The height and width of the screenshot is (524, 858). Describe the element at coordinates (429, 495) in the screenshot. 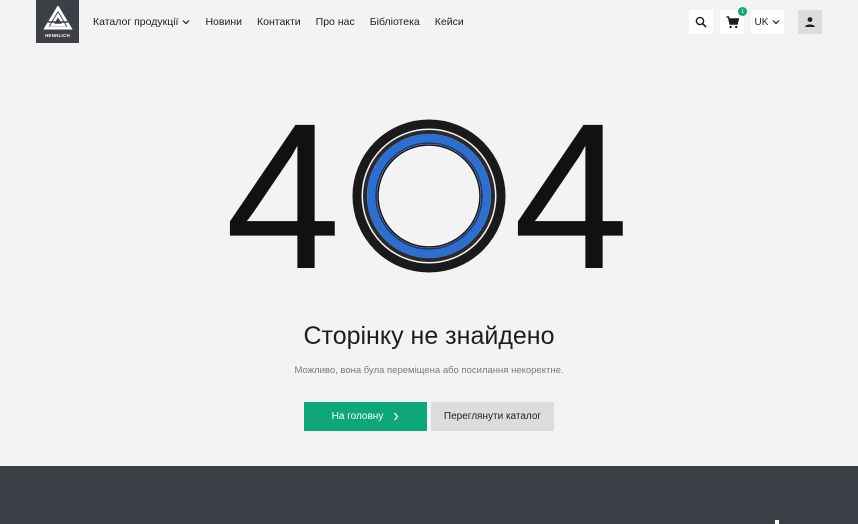

I see `site-footer` at that location.